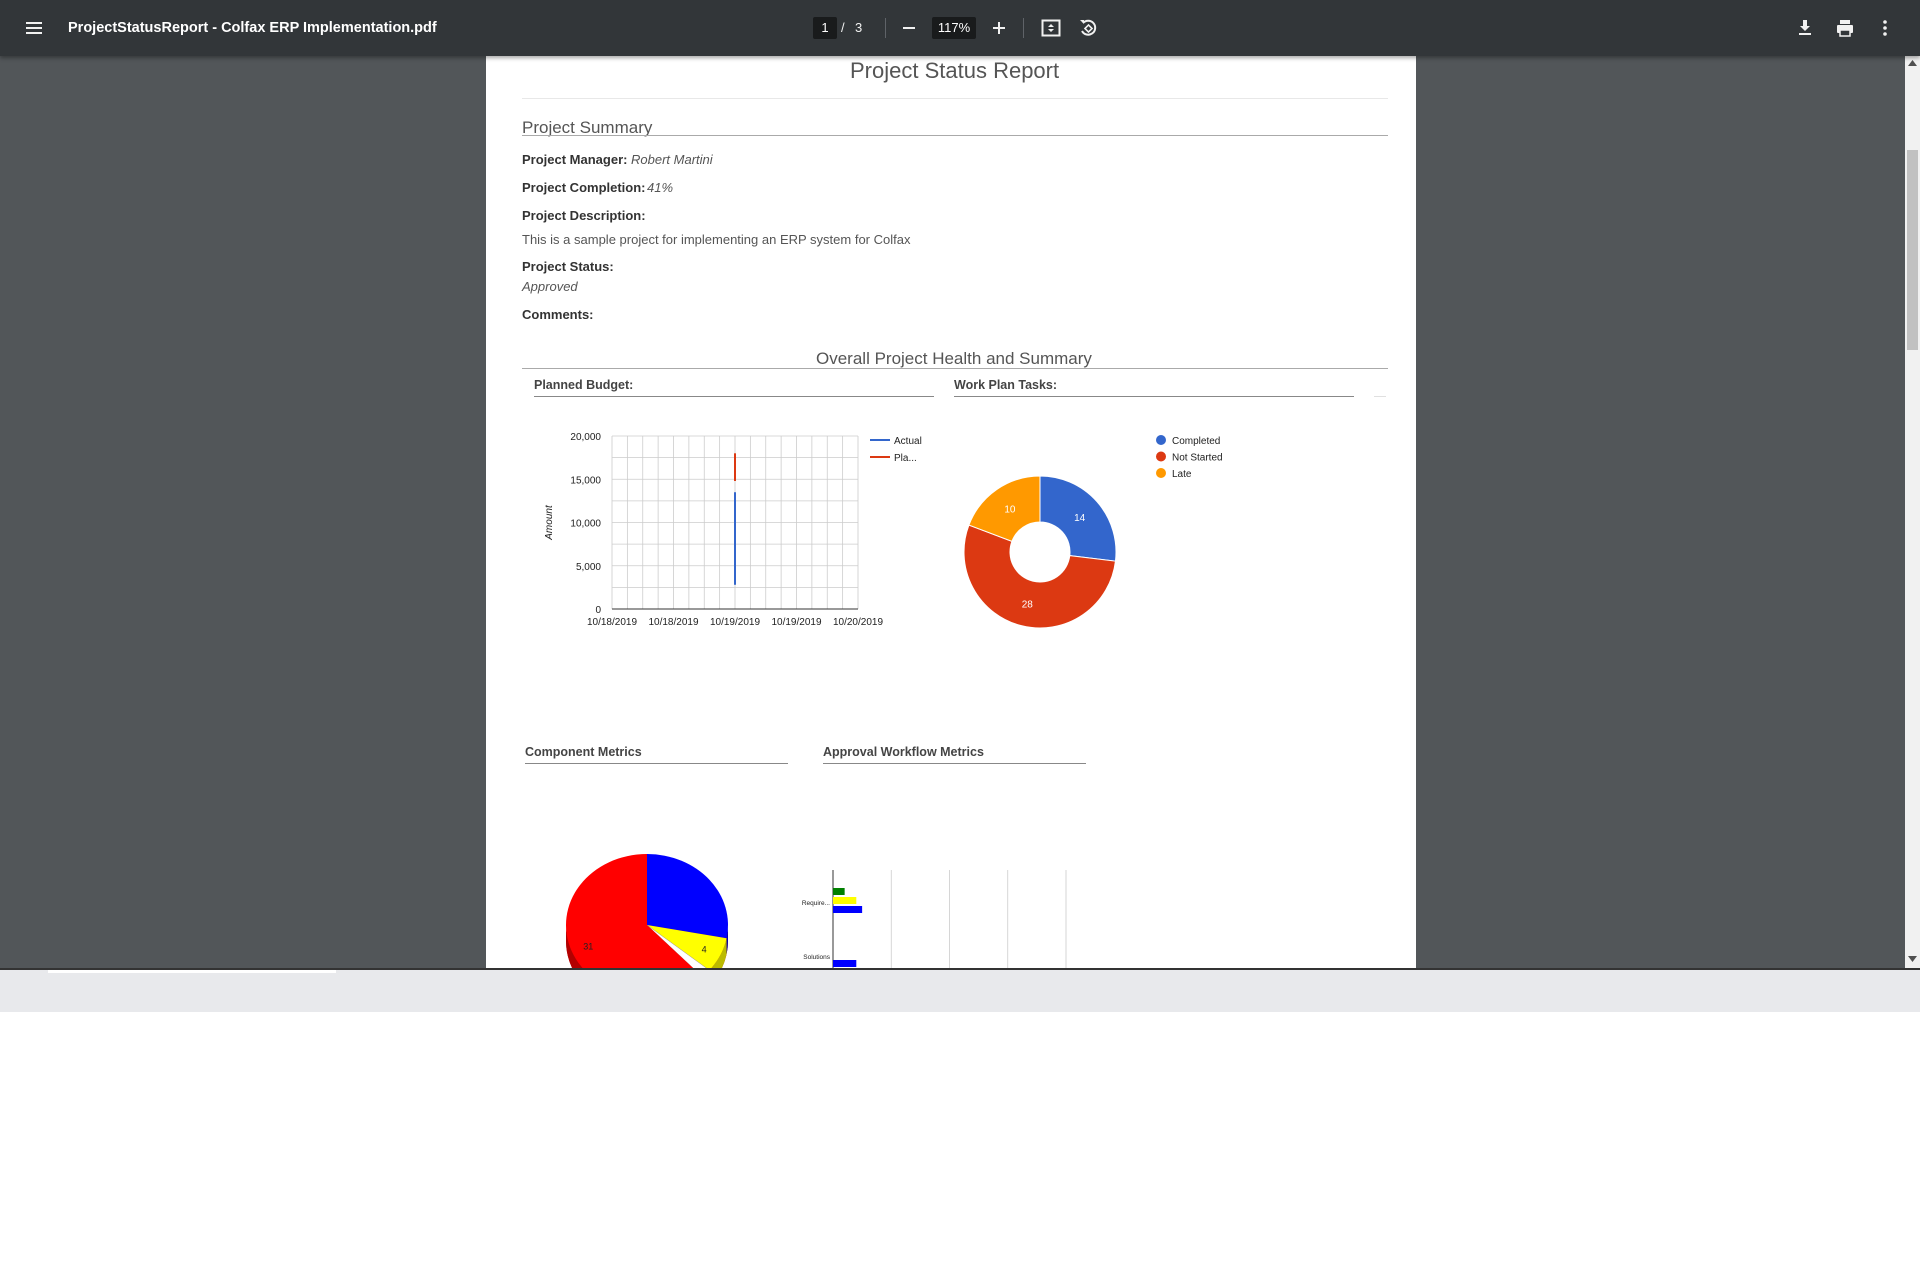 The height and width of the screenshot is (1280, 1920). What do you see at coordinates (672, 159) in the screenshot?
I see `manager-value: Robert Martini` at bounding box center [672, 159].